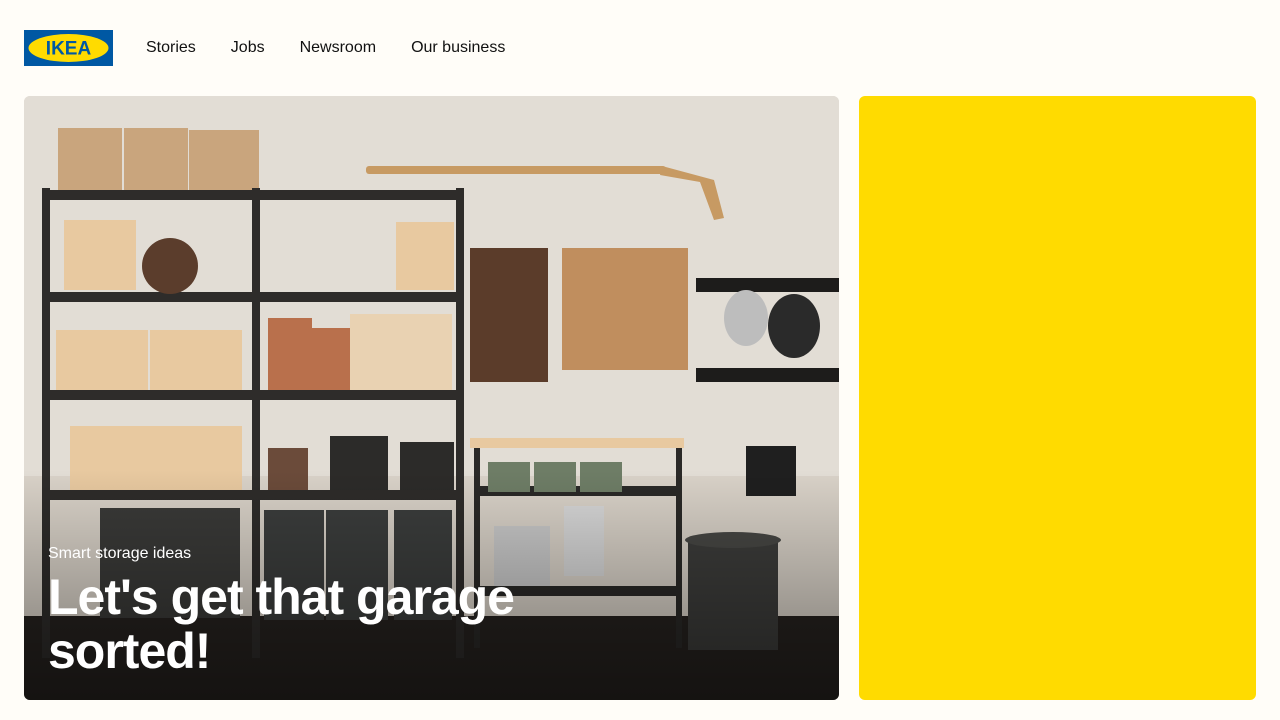  I want to click on main-nav: Stories Jobs Newsroom Our business, so click(343, 48).